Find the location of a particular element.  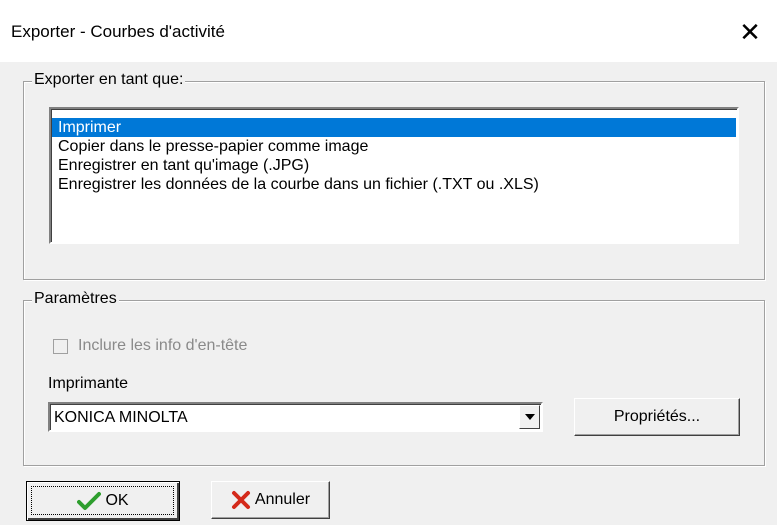

close-icon: ✕ is located at coordinates (750, 32).